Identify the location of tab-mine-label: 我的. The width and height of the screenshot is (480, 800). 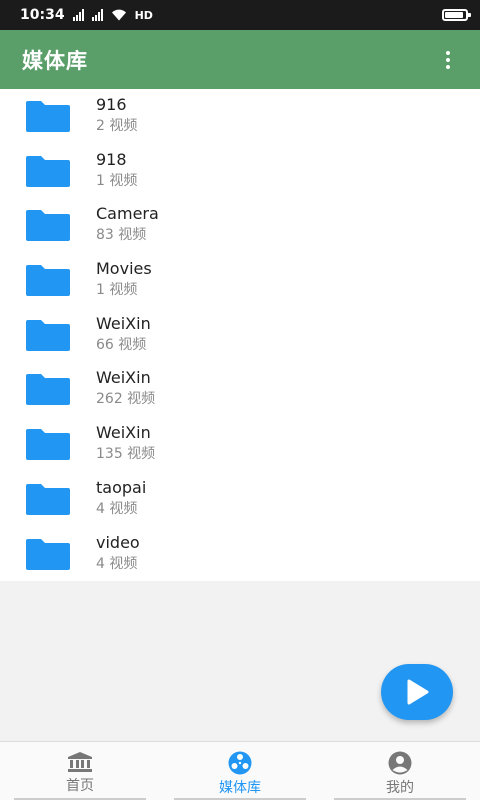
(400, 788).